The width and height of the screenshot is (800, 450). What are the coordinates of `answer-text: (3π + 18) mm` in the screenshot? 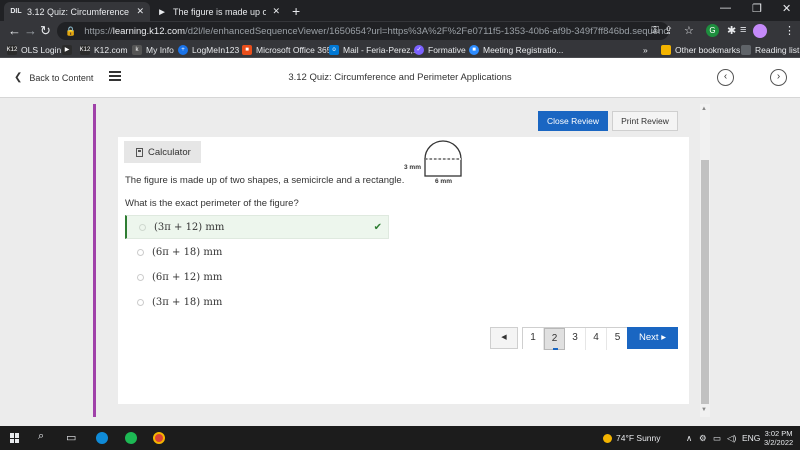 It's located at (187, 302).